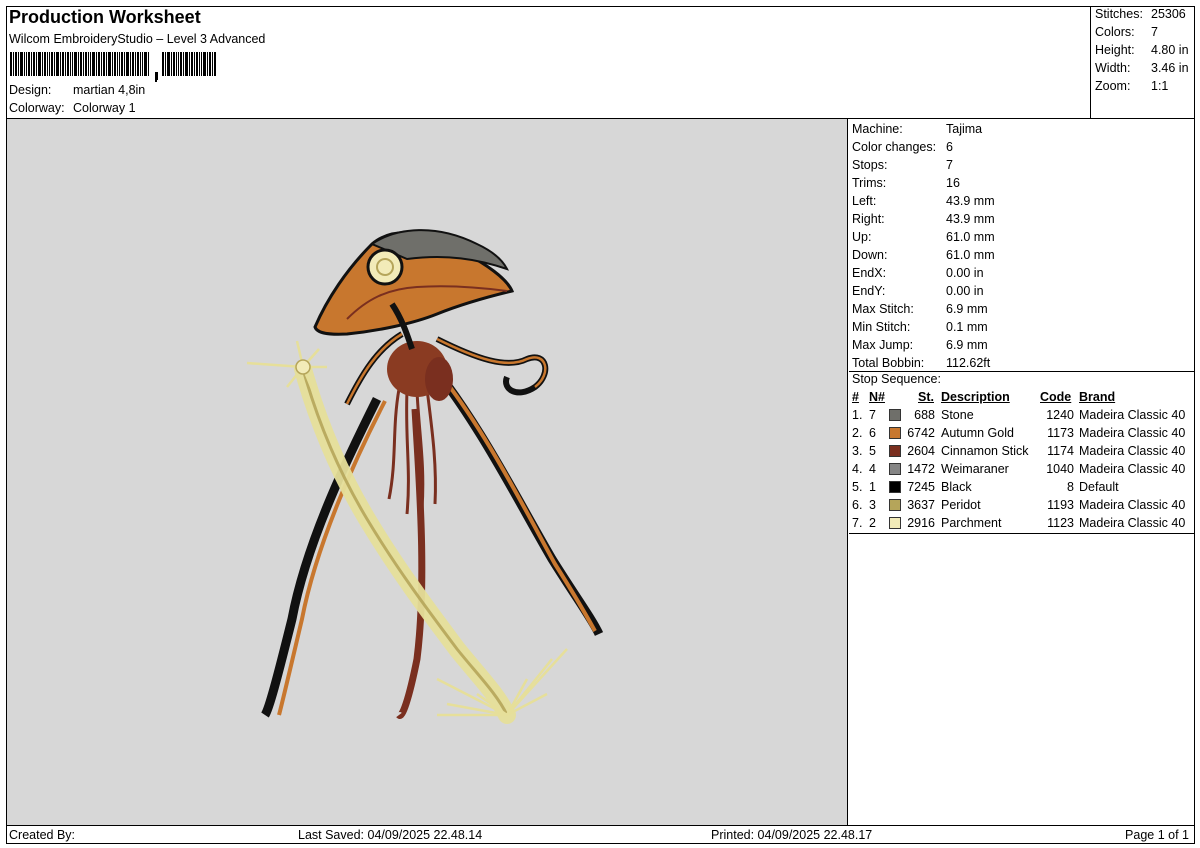 The image size is (1200, 848). Describe the element at coordinates (113, 67) in the screenshot. I see `barcode-image` at that location.